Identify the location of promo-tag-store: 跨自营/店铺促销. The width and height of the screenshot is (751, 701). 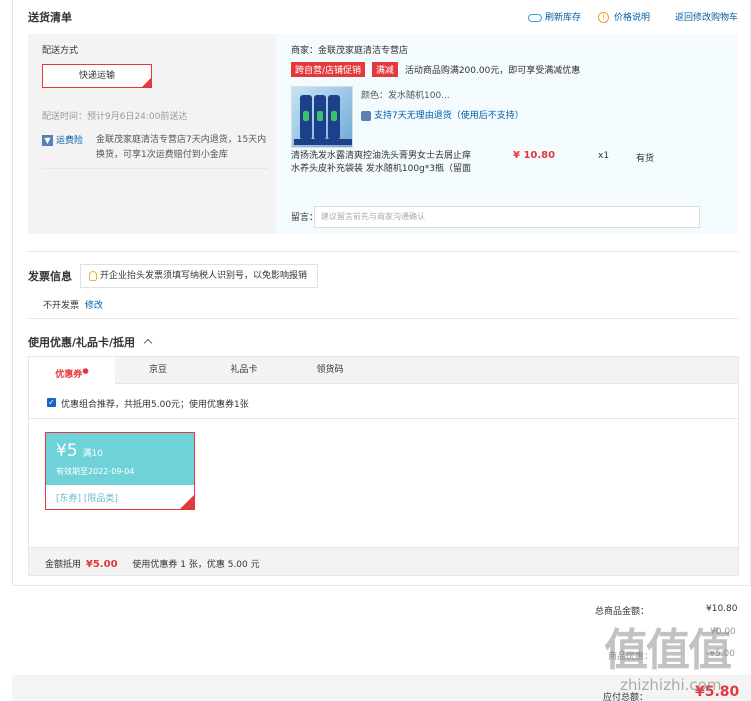
(328, 69).